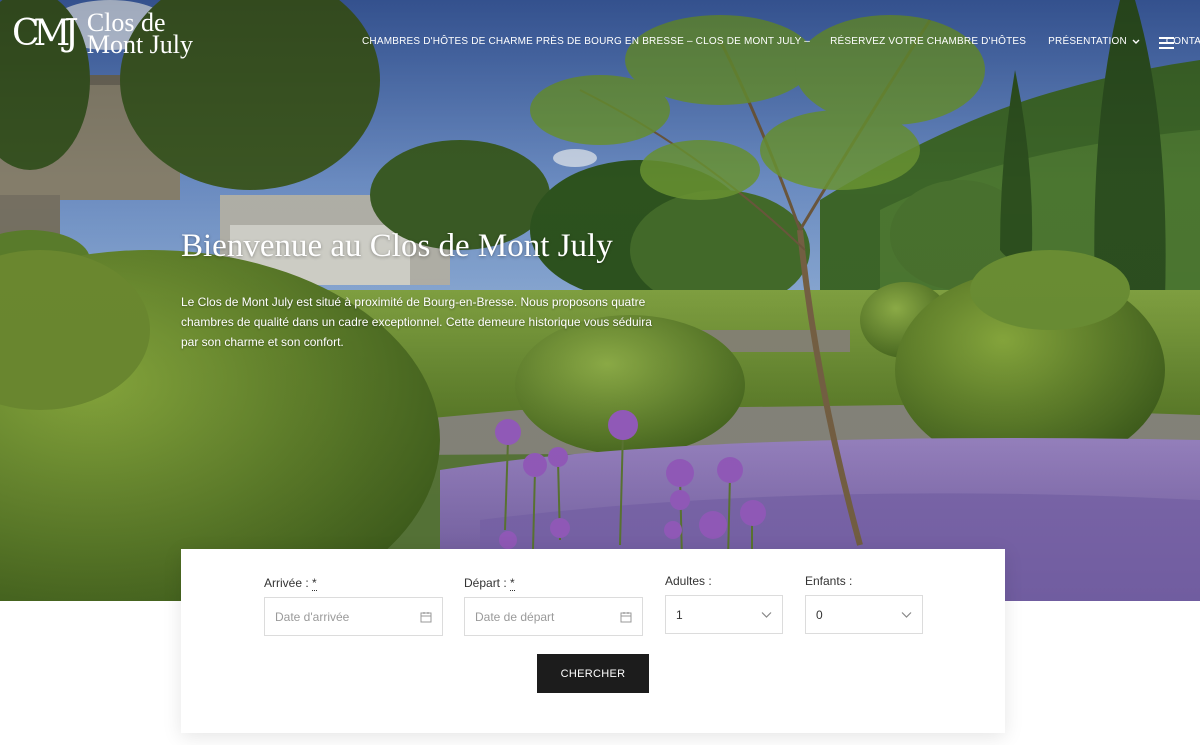 This screenshot has width=1200, height=745. I want to click on departure-date-input: Date de départ, so click(553, 616).